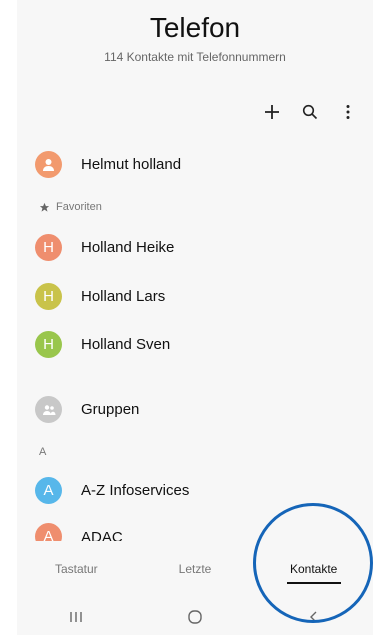 This screenshot has height=635, width=386. I want to click on page-title: Telefon, so click(195, 27).